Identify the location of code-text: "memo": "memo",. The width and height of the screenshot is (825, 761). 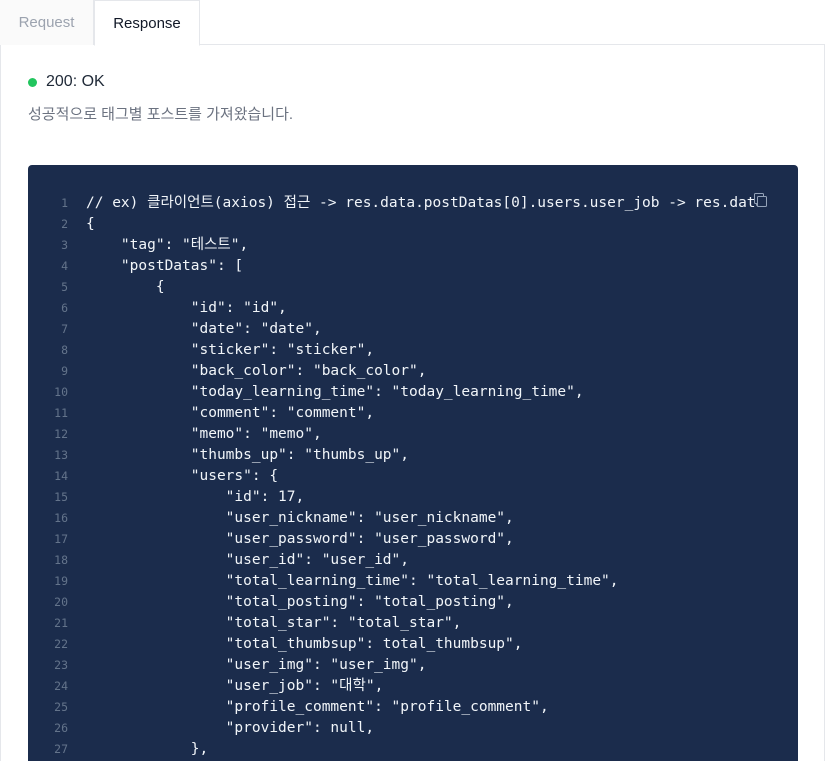
(204, 434).